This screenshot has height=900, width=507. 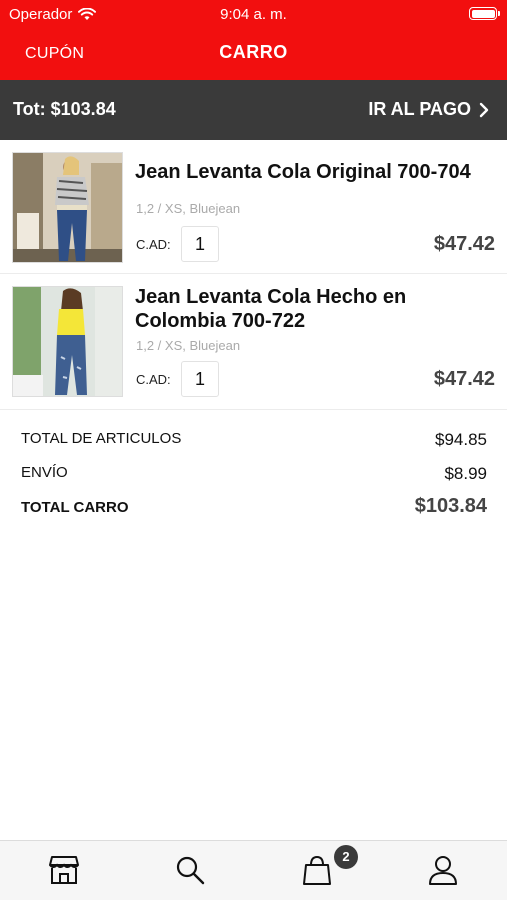 I want to click on tab-store, so click(x=64, y=870).